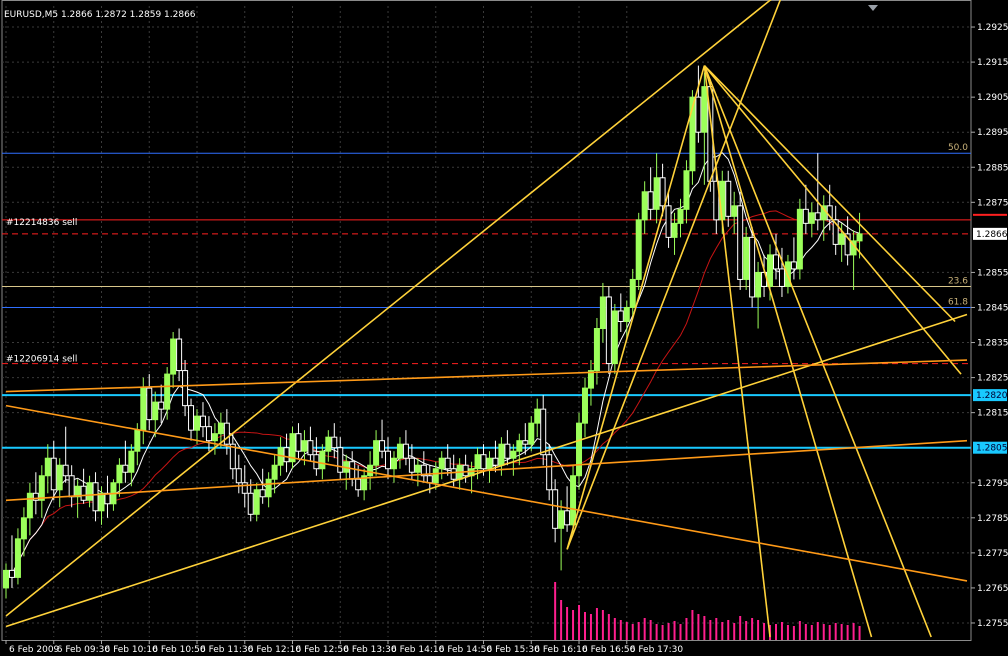 This screenshot has height=656, width=1008. What do you see at coordinates (992, 396) in the screenshot?
I see `level-price-label: 1.2820` at bounding box center [992, 396].